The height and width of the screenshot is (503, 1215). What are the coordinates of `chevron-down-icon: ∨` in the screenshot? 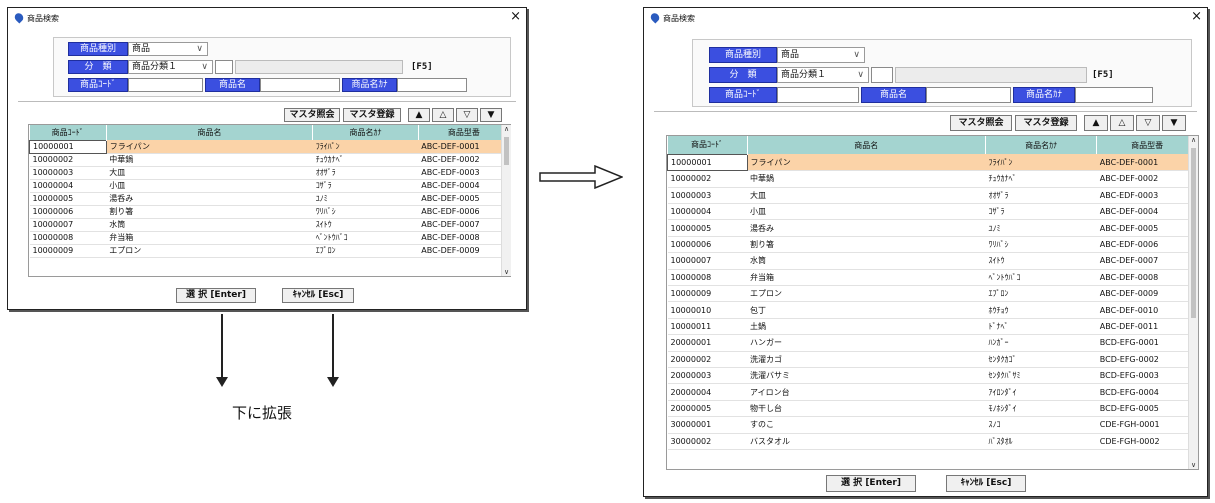 It's located at (860, 75).